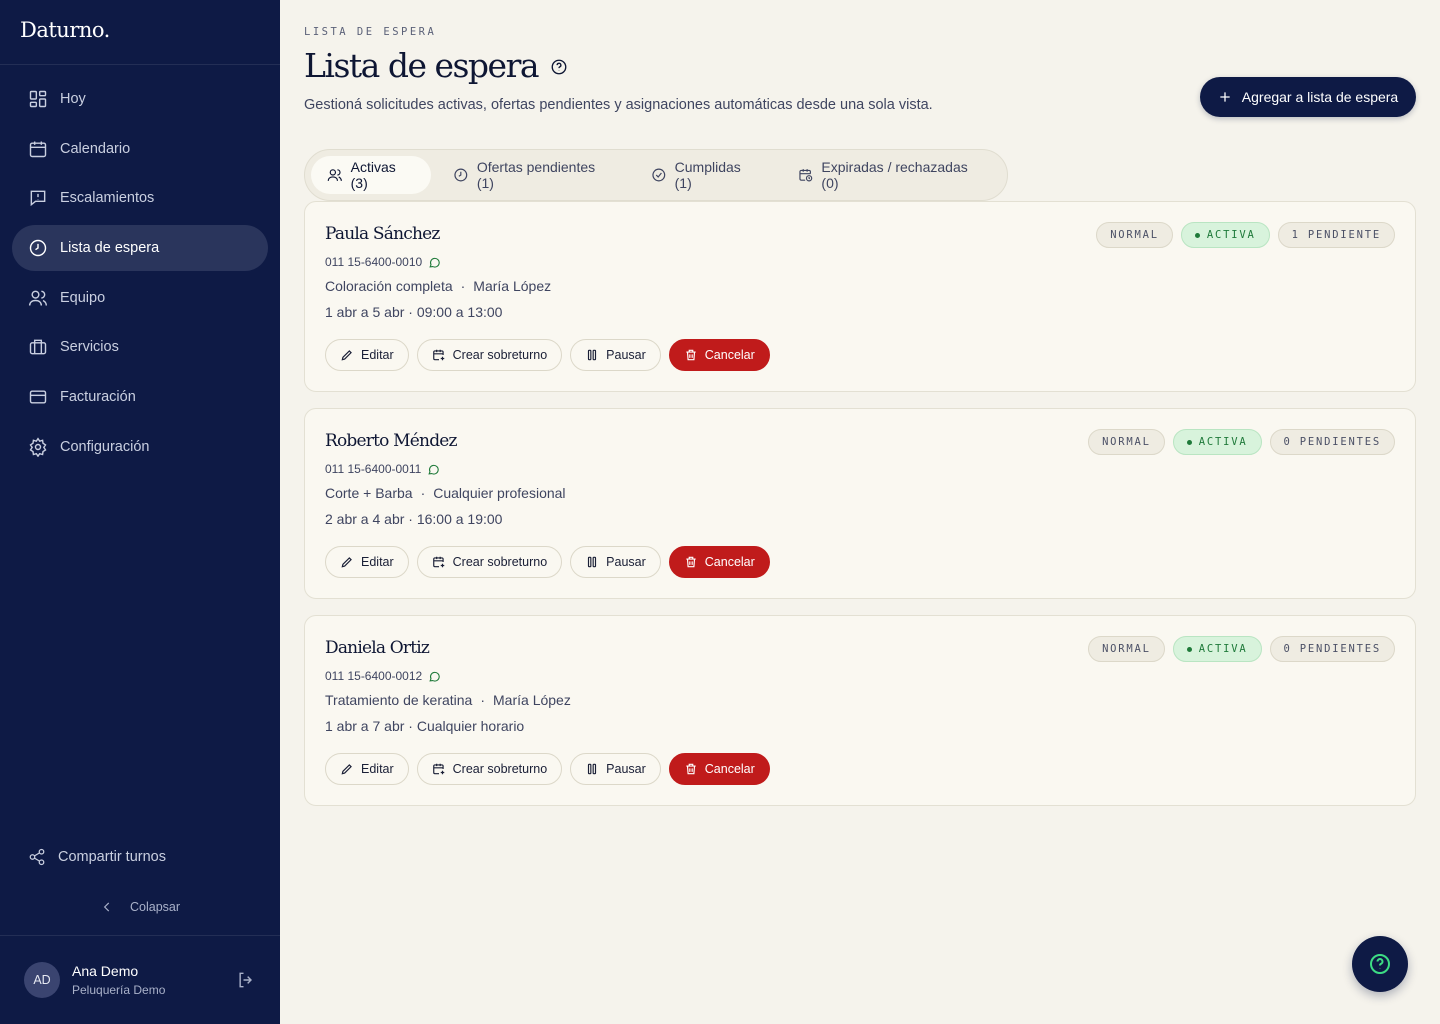  What do you see at coordinates (559, 67) in the screenshot?
I see `help-circle-icon` at bounding box center [559, 67].